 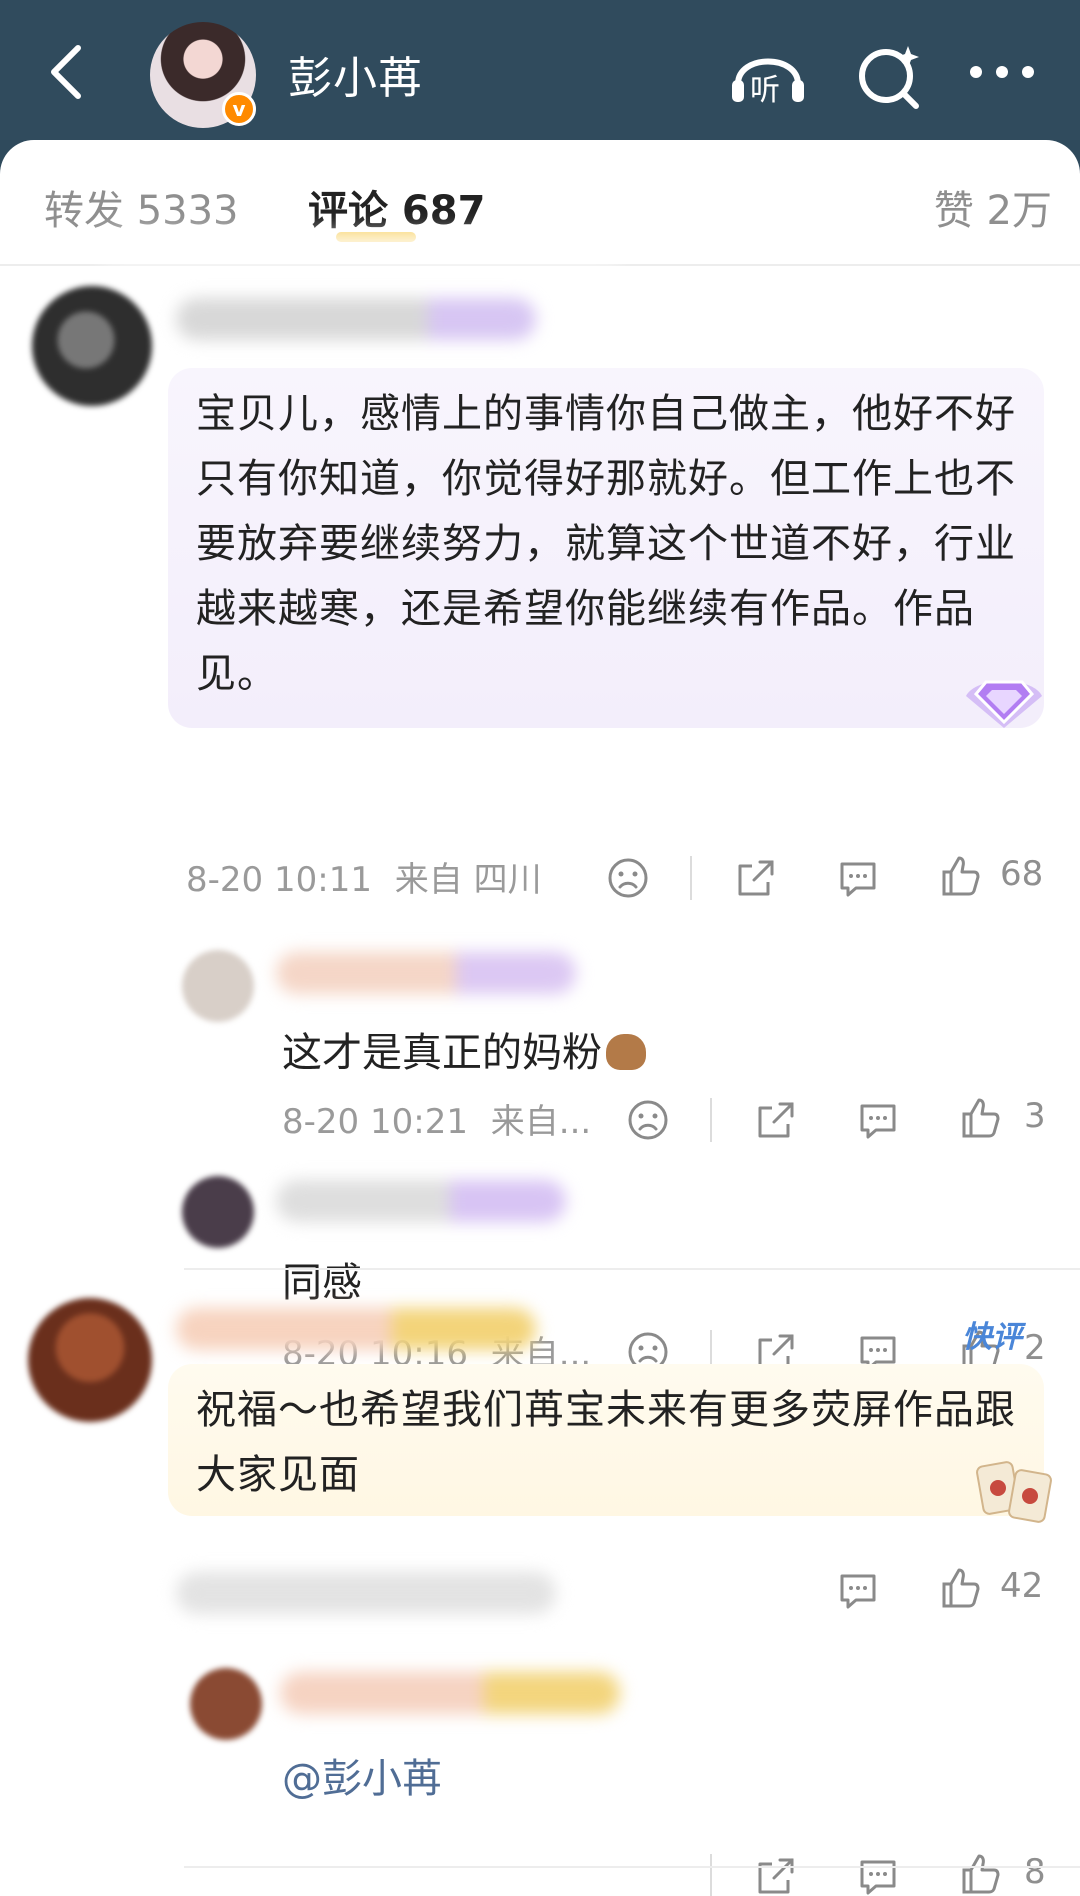 What do you see at coordinates (1022, 874) in the screenshot?
I see `like-count: 68` at bounding box center [1022, 874].